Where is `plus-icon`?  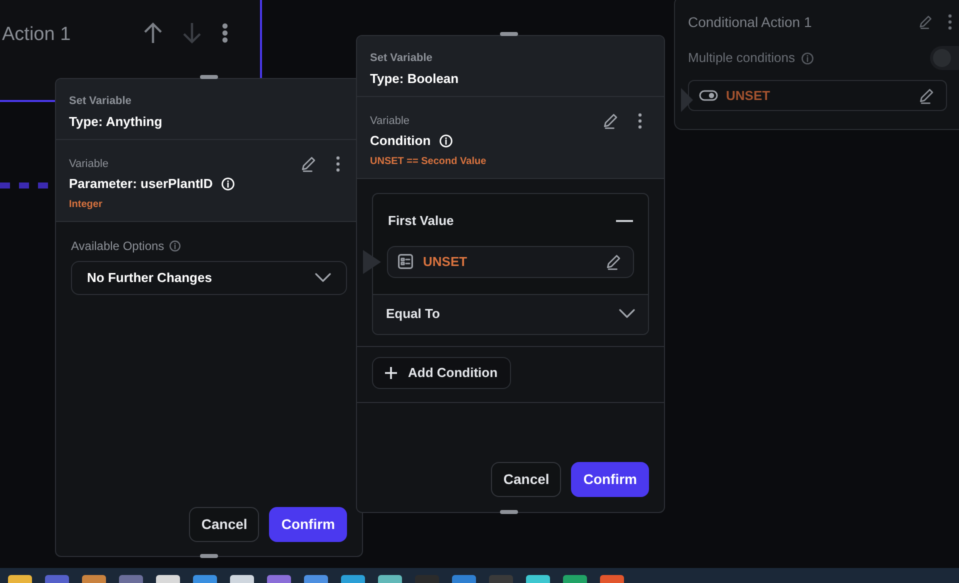 plus-icon is located at coordinates (391, 372).